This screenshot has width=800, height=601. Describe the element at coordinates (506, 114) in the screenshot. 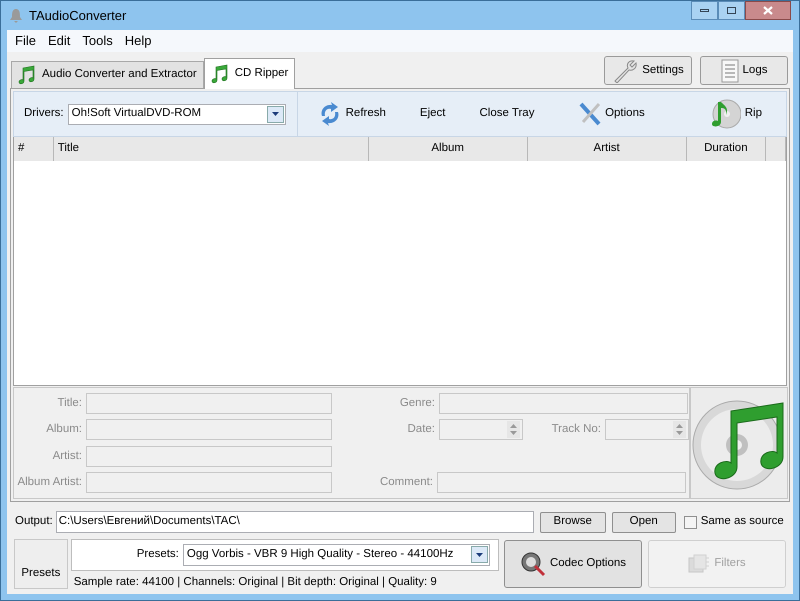

I see `toolbar-button: Close Tray` at that location.